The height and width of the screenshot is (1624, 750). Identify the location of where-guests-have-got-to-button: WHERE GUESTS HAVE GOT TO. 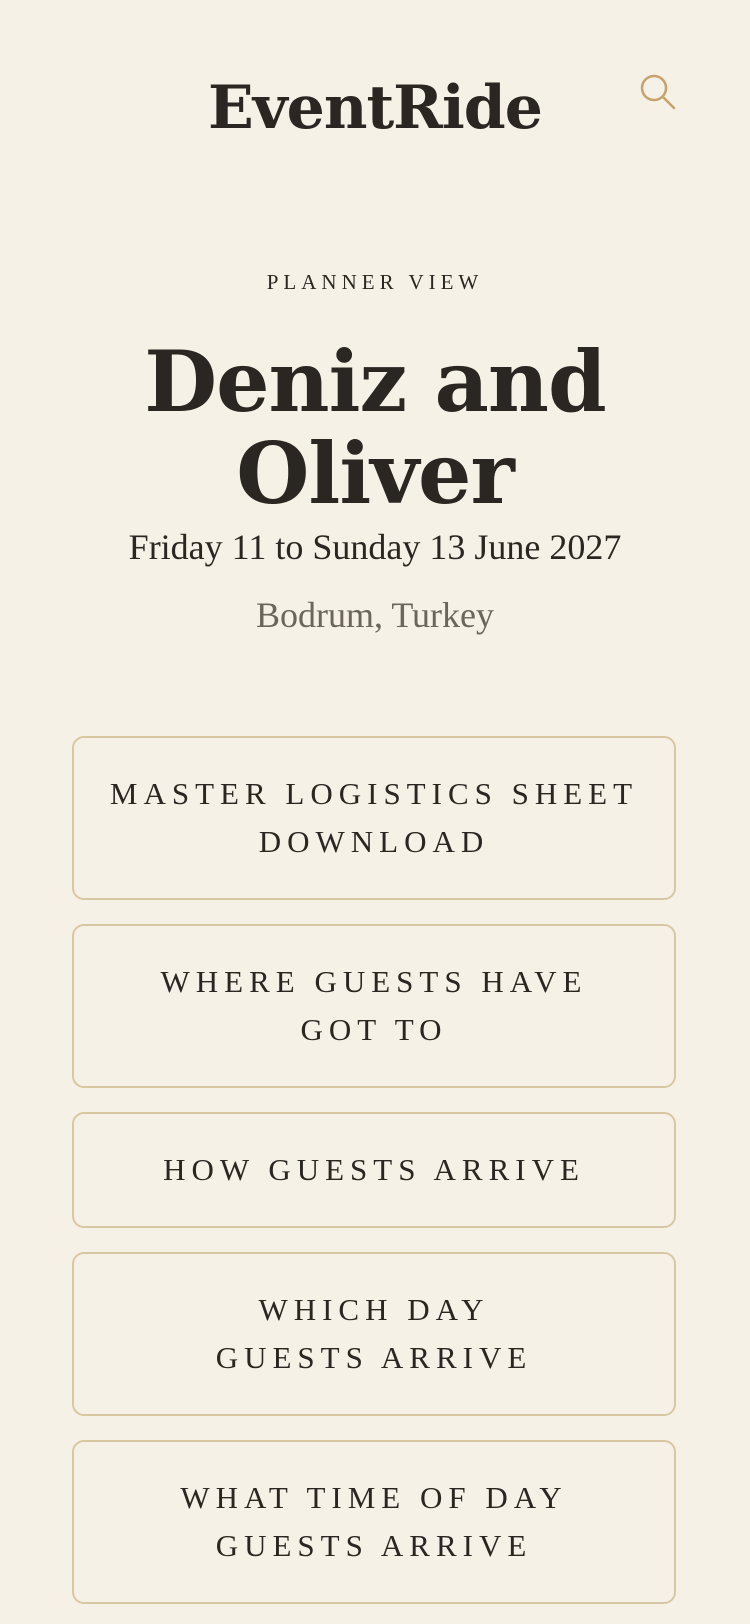
(374, 1006).